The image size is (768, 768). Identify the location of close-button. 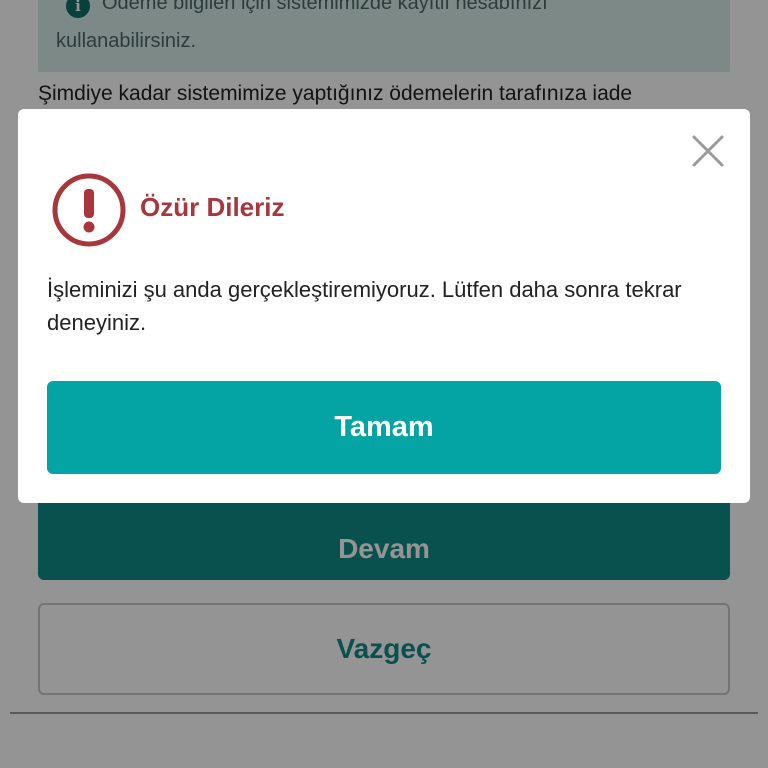
(708, 151).